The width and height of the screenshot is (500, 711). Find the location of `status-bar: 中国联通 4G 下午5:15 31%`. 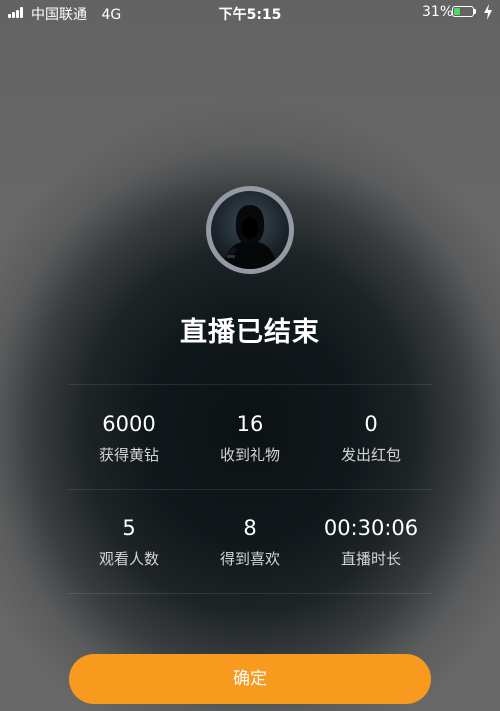

status-bar: 中国联通 4G 下午5:15 31% is located at coordinates (250, 13).